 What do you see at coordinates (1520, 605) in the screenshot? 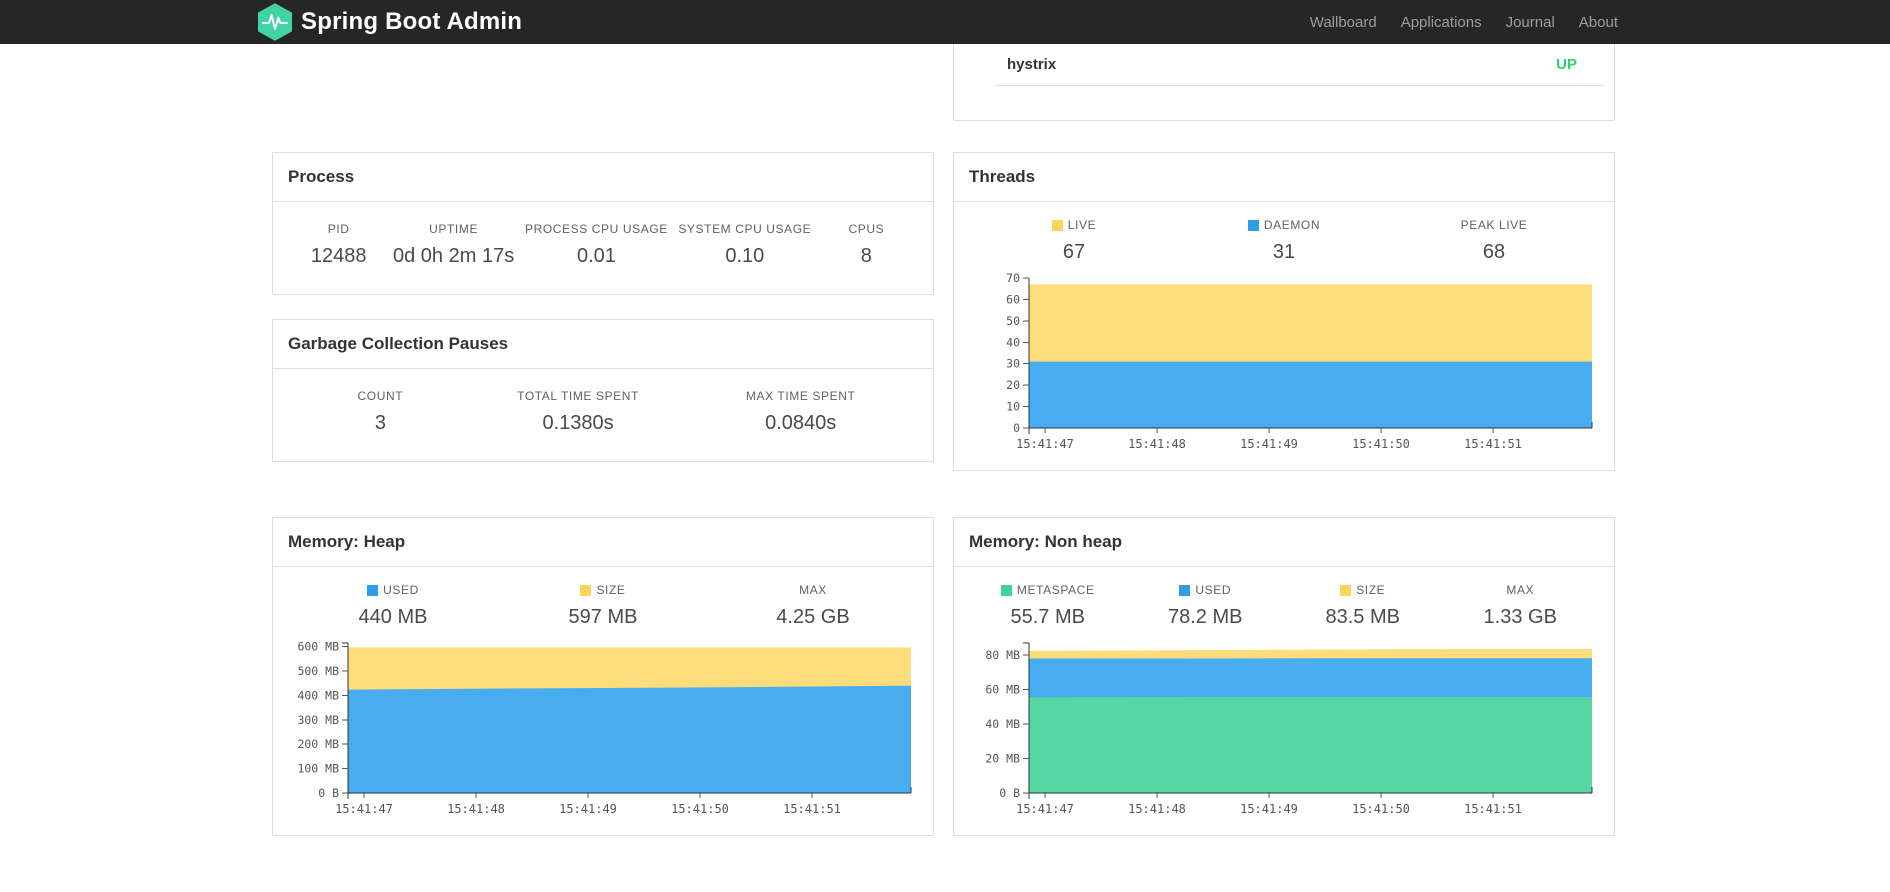
I see `stat-nonheap-max: MAX 1.33 GB` at bounding box center [1520, 605].